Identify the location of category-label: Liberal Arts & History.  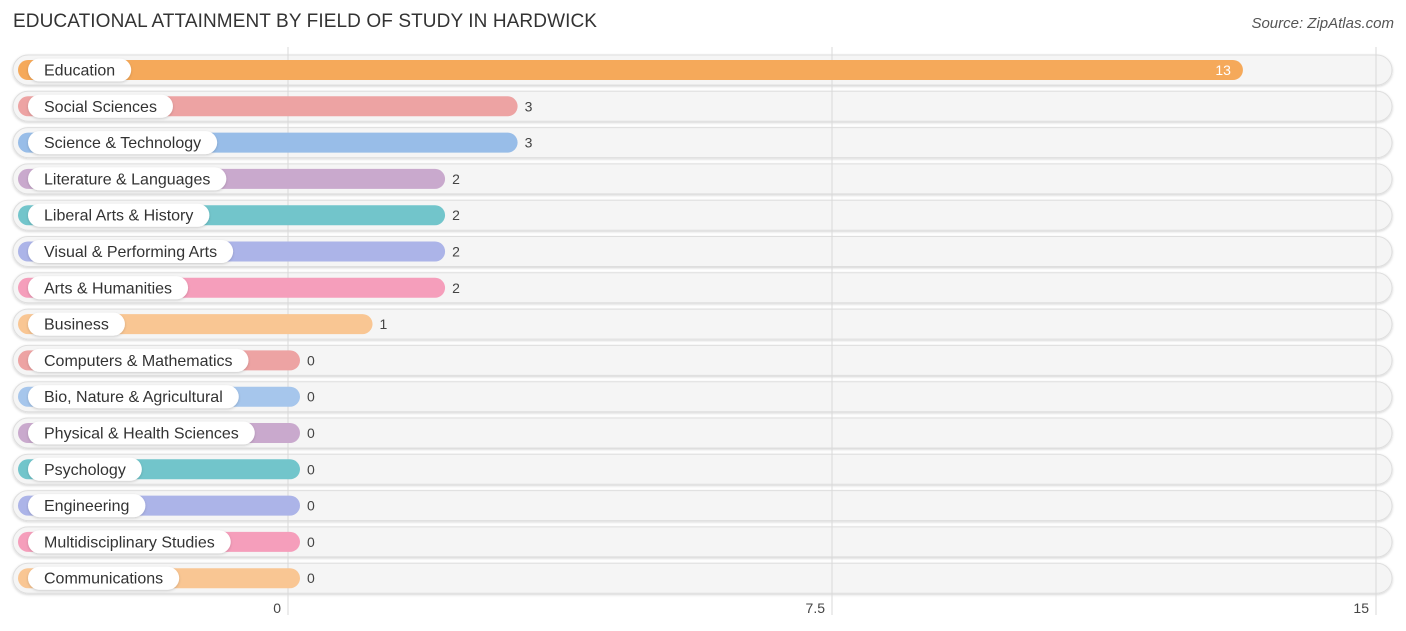
(118, 216).